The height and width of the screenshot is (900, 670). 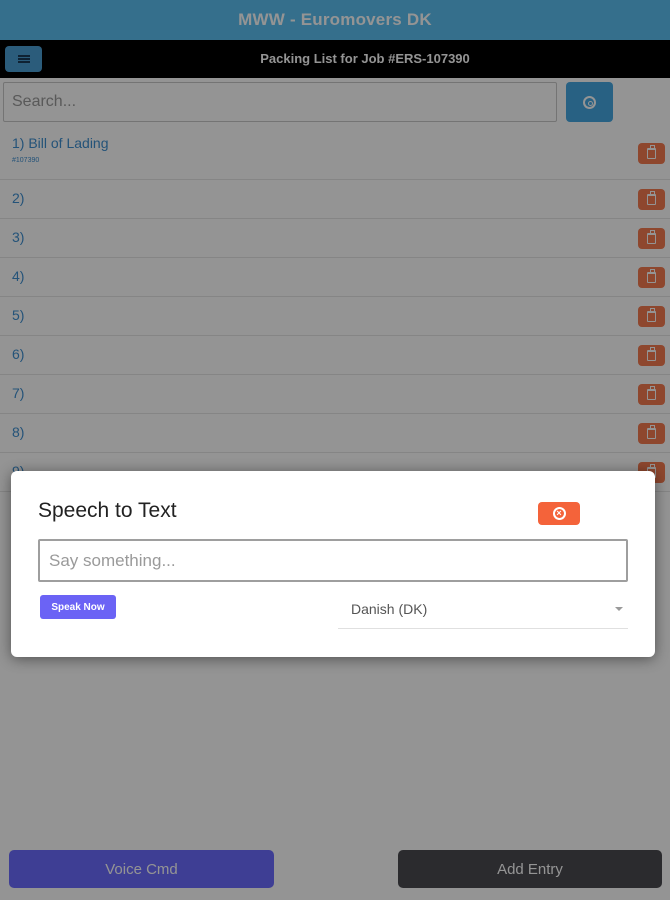 I want to click on close-circle-icon: ×, so click(x=559, y=513).